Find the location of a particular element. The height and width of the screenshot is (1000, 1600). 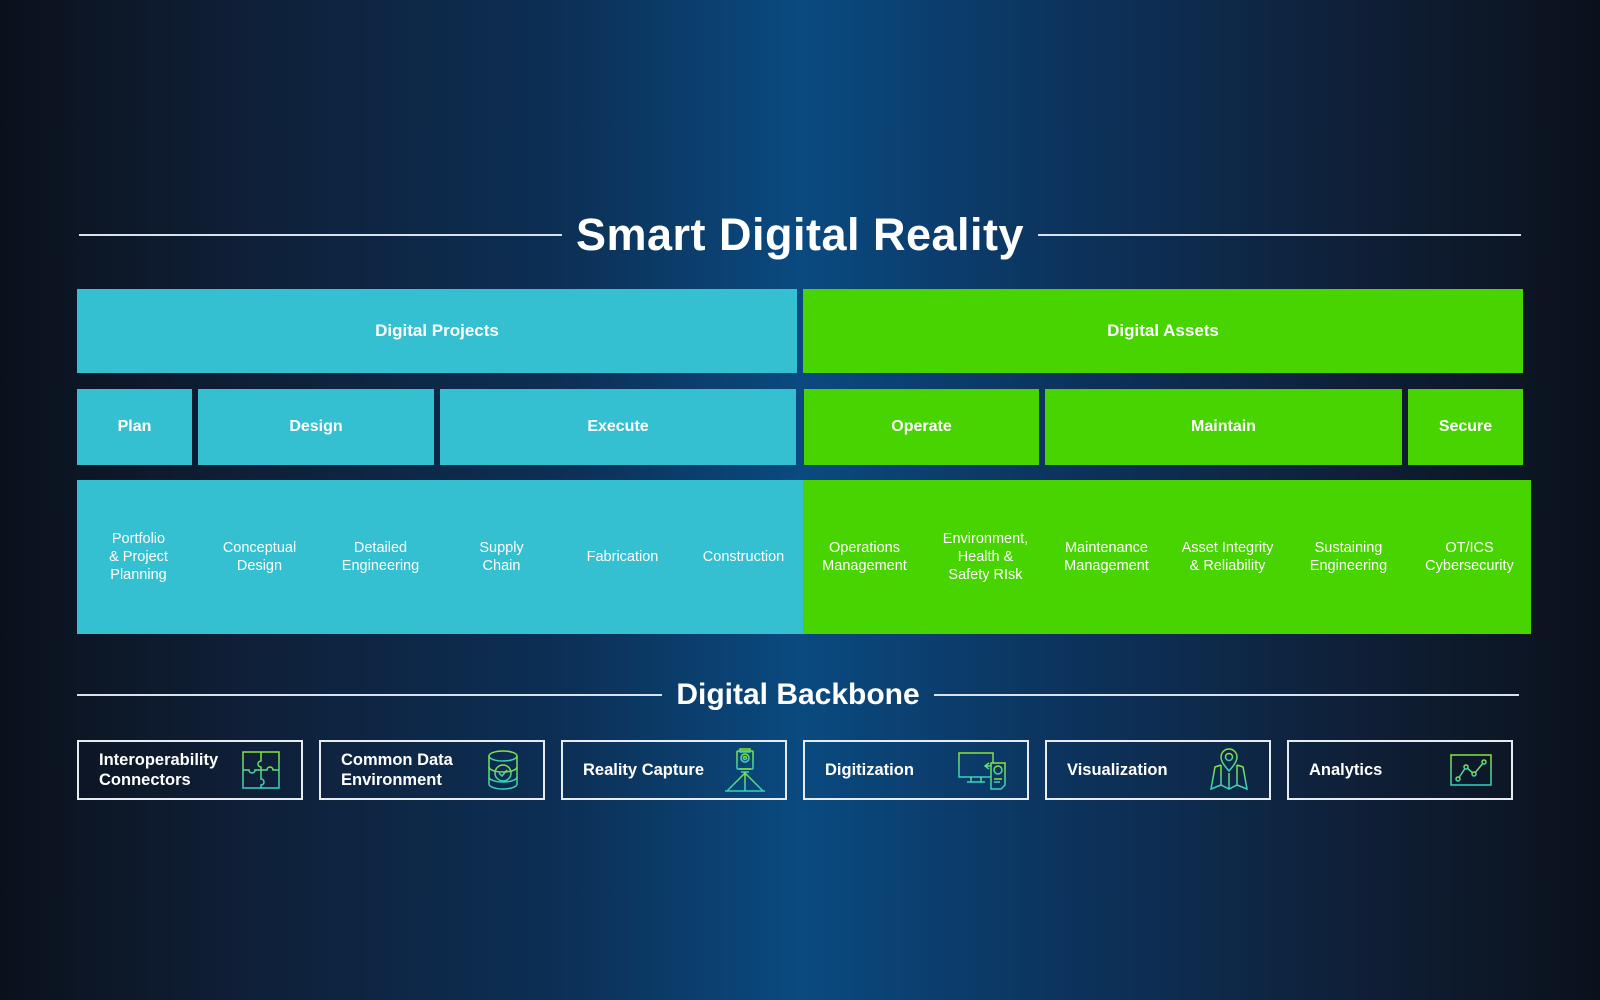

item-portfolio-project-planning: Portfolio & Project Planning is located at coordinates (138, 557).